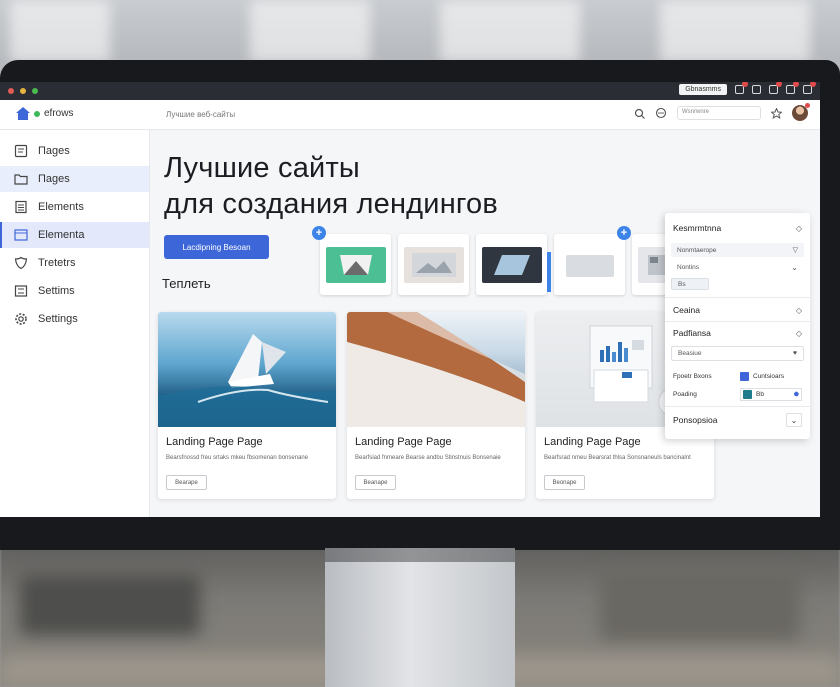  I want to click on template-thumbnails: + +, so click(507, 260).